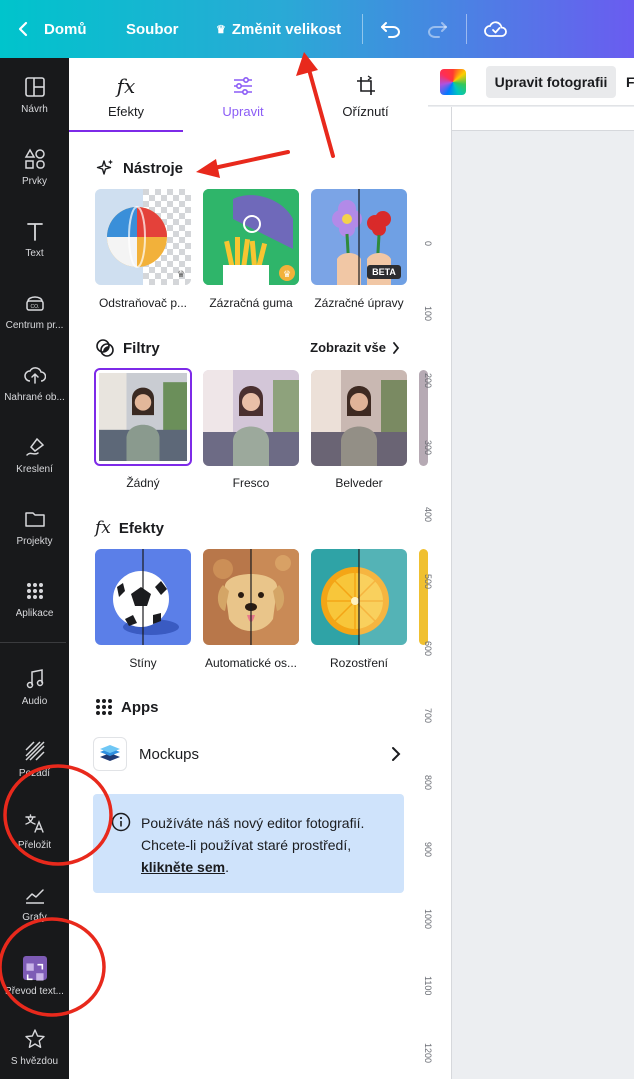 This screenshot has width=634, height=1084. I want to click on app-mockups: Mockups, so click(249, 754).